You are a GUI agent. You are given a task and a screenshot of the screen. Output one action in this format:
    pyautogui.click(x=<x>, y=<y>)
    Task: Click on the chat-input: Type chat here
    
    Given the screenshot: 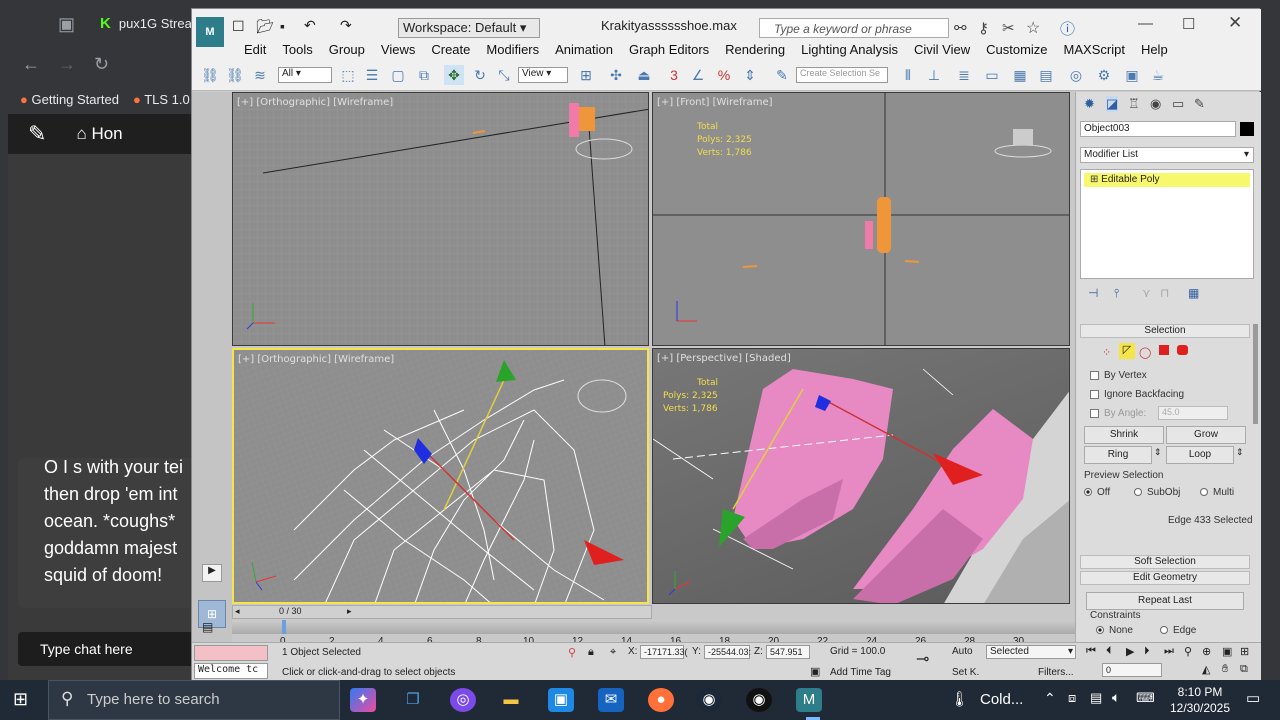 What is the action you would take?
    pyautogui.click(x=109, y=649)
    